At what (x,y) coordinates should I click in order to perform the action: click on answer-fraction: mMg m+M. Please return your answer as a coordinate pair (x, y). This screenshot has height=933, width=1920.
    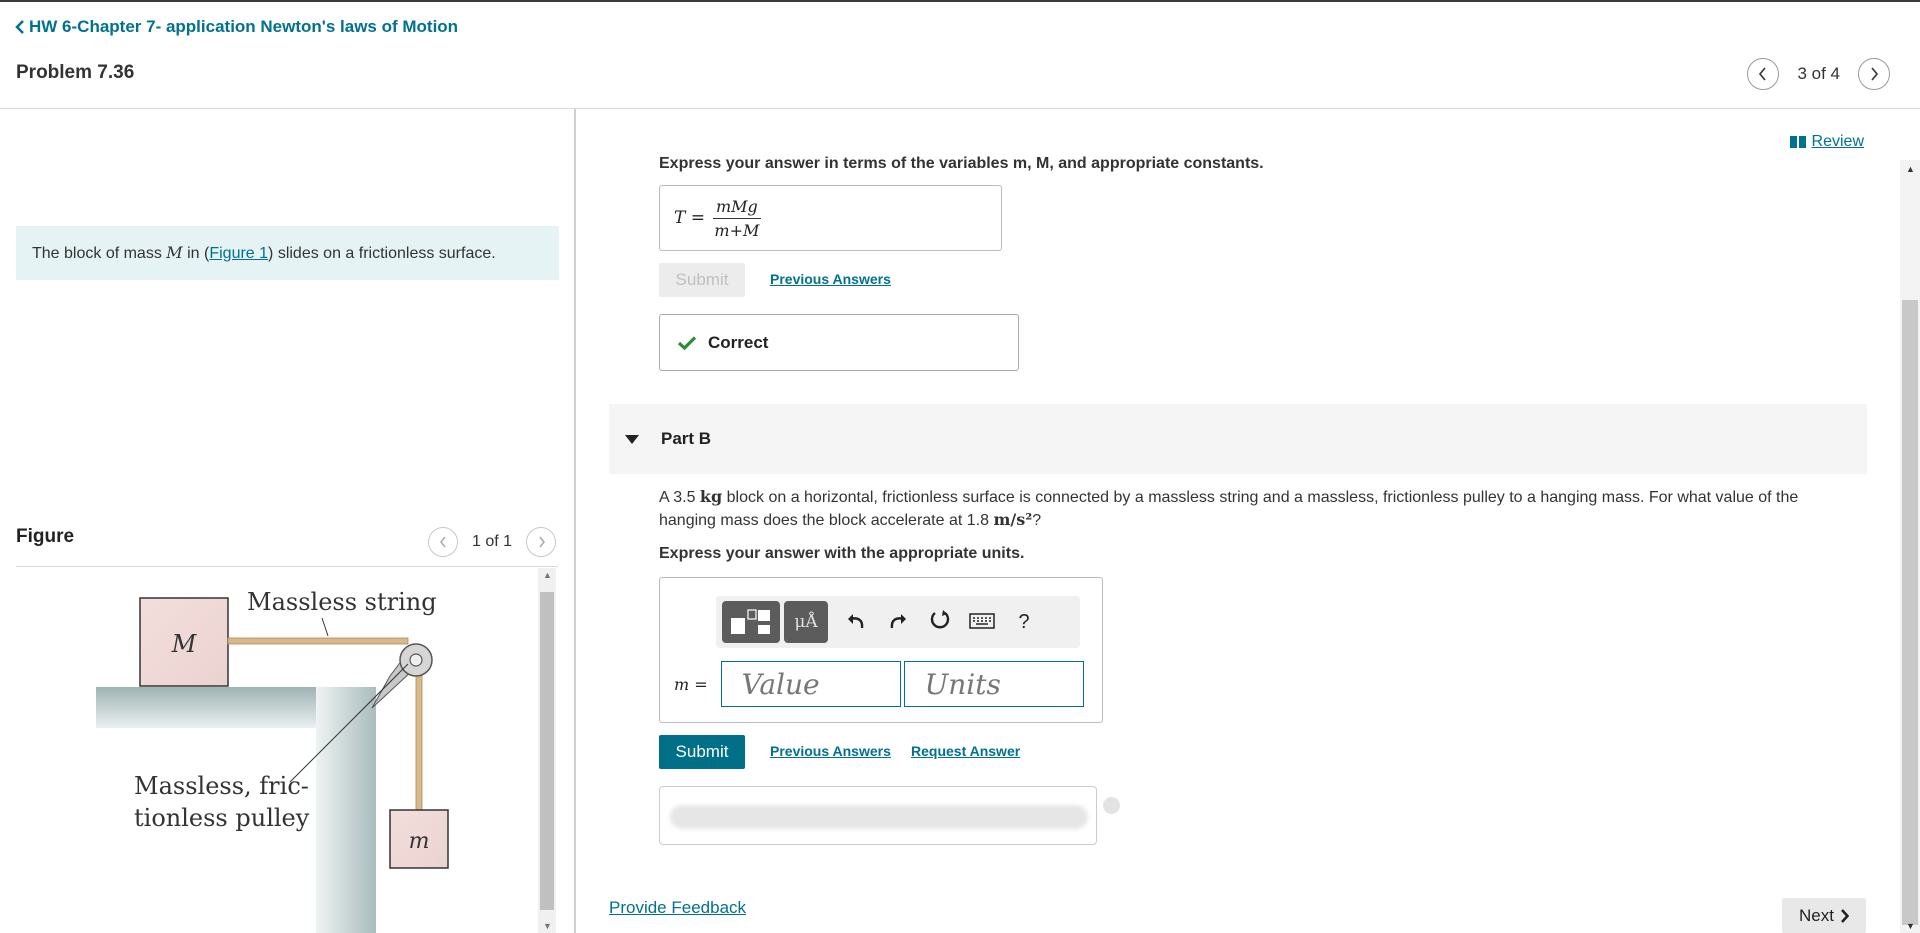
    Looking at the image, I should click on (737, 218).